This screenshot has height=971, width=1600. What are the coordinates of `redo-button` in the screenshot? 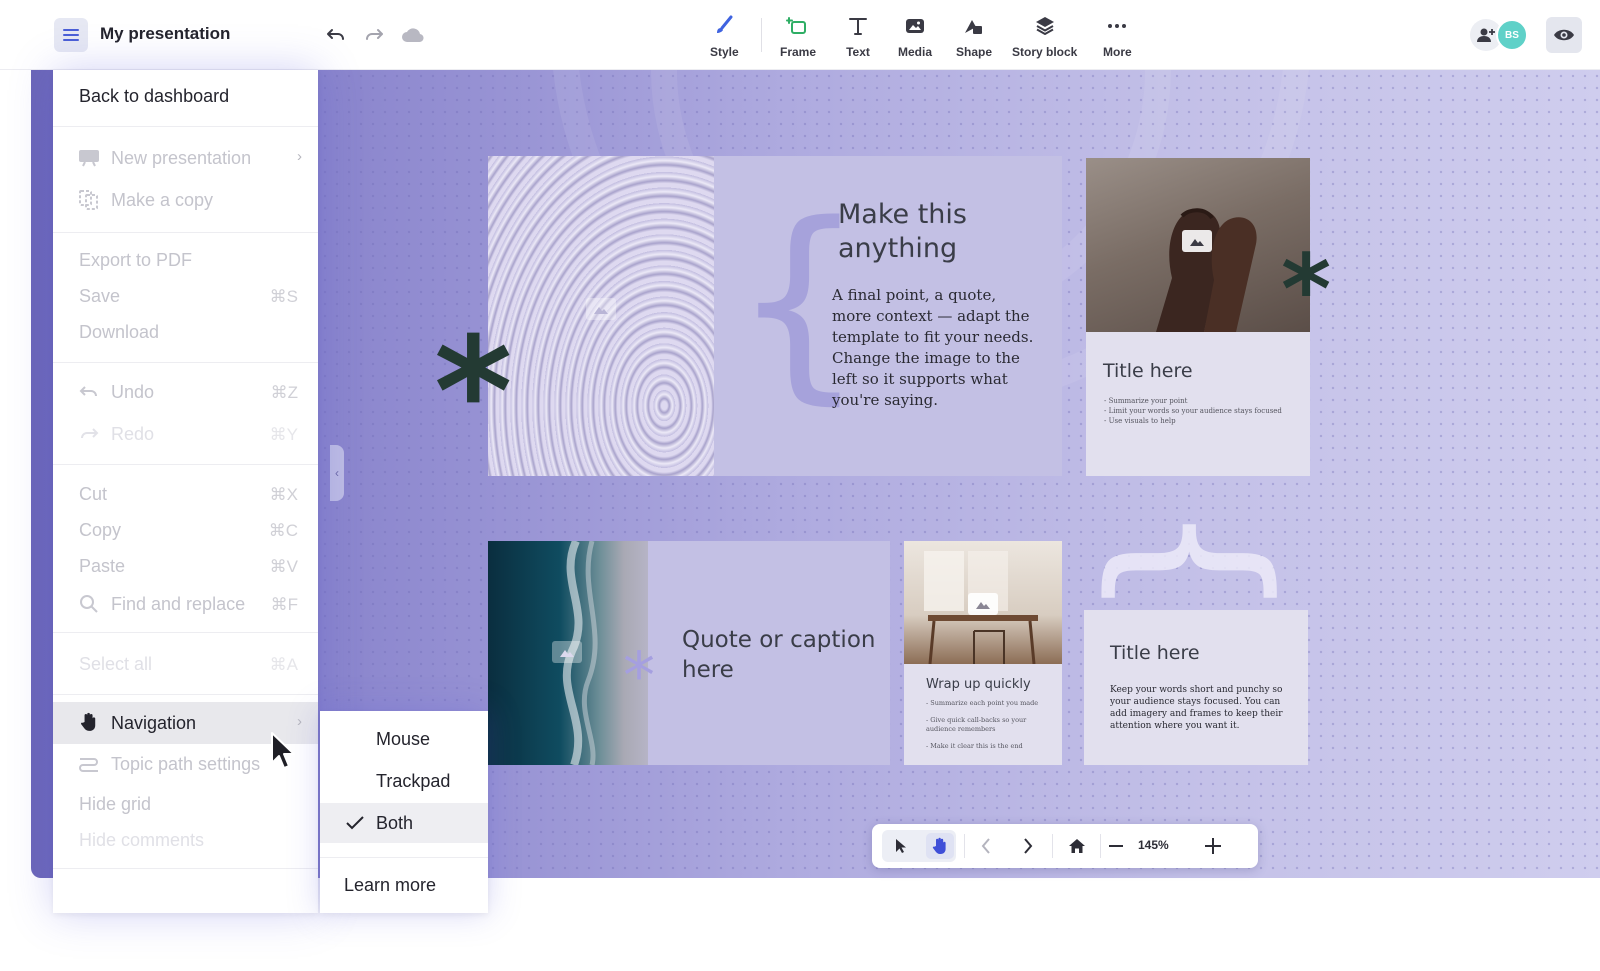 It's located at (374, 35).